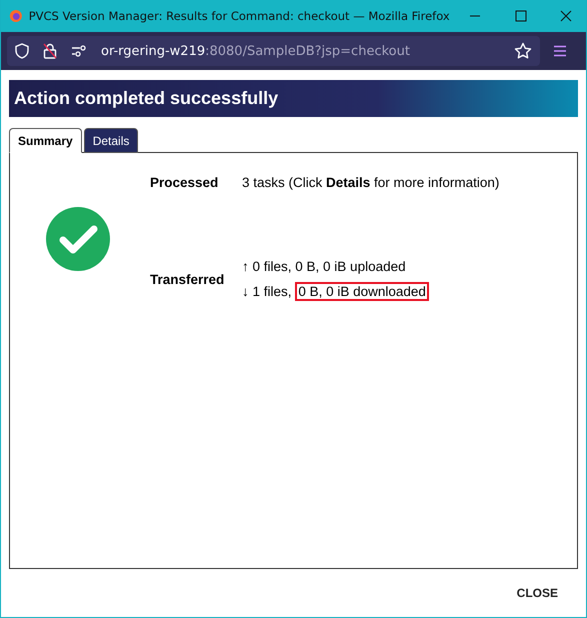 The image size is (587, 618). Describe the element at coordinates (185, 182) in the screenshot. I see `processed-label: Processed` at that location.